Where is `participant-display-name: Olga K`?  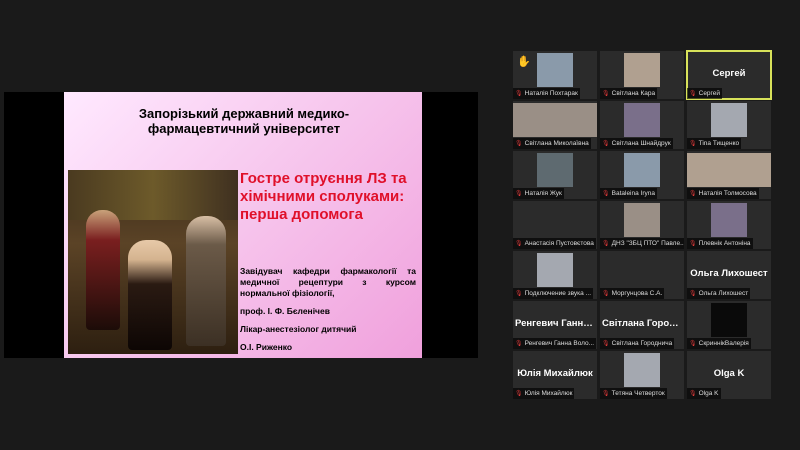 participant-display-name: Olga K is located at coordinates (729, 373).